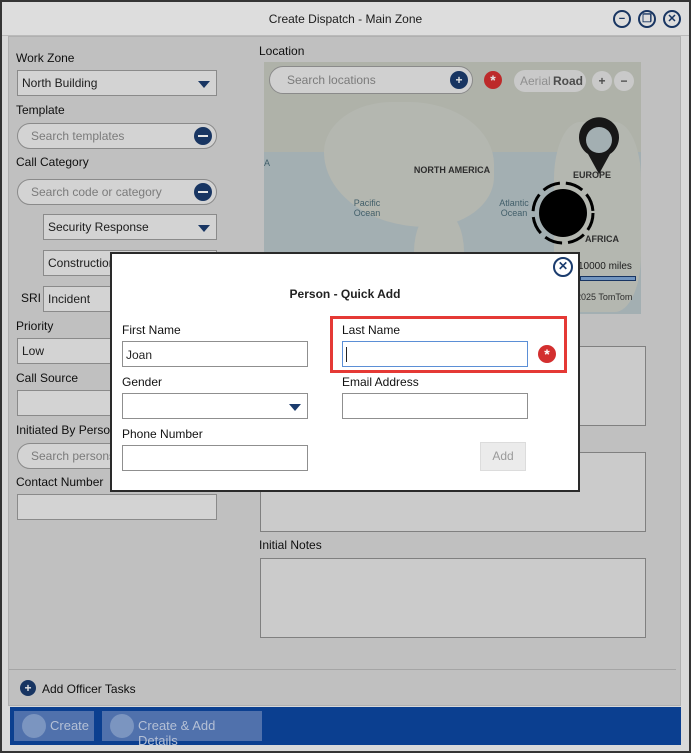  What do you see at coordinates (380, 382) in the screenshot?
I see `email-label: Email Address` at bounding box center [380, 382].